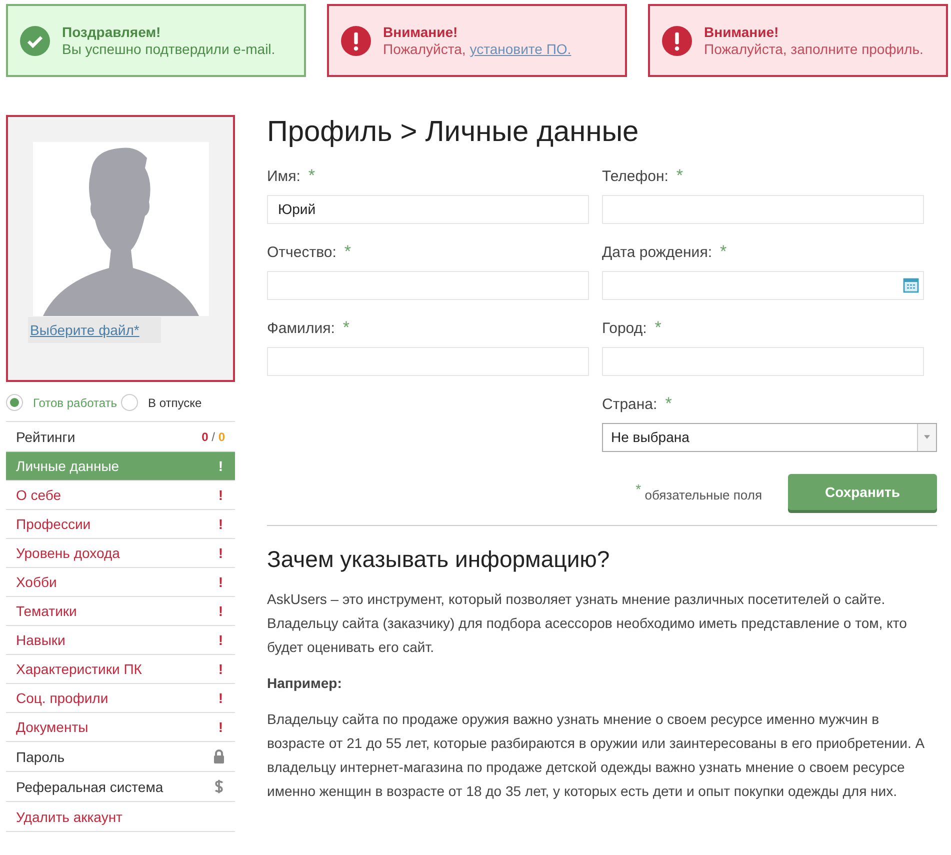 The image size is (951, 855). What do you see at coordinates (477, 49) in the screenshot?
I see `alert-message: Пожалуйста, установите ПО.` at bounding box center [477, 49].